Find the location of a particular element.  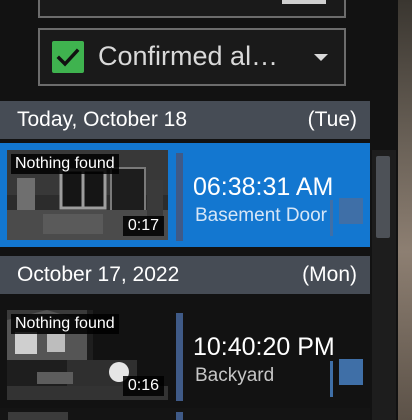

event-time: 06:38:31 AM is located at coordinates (263, 187).